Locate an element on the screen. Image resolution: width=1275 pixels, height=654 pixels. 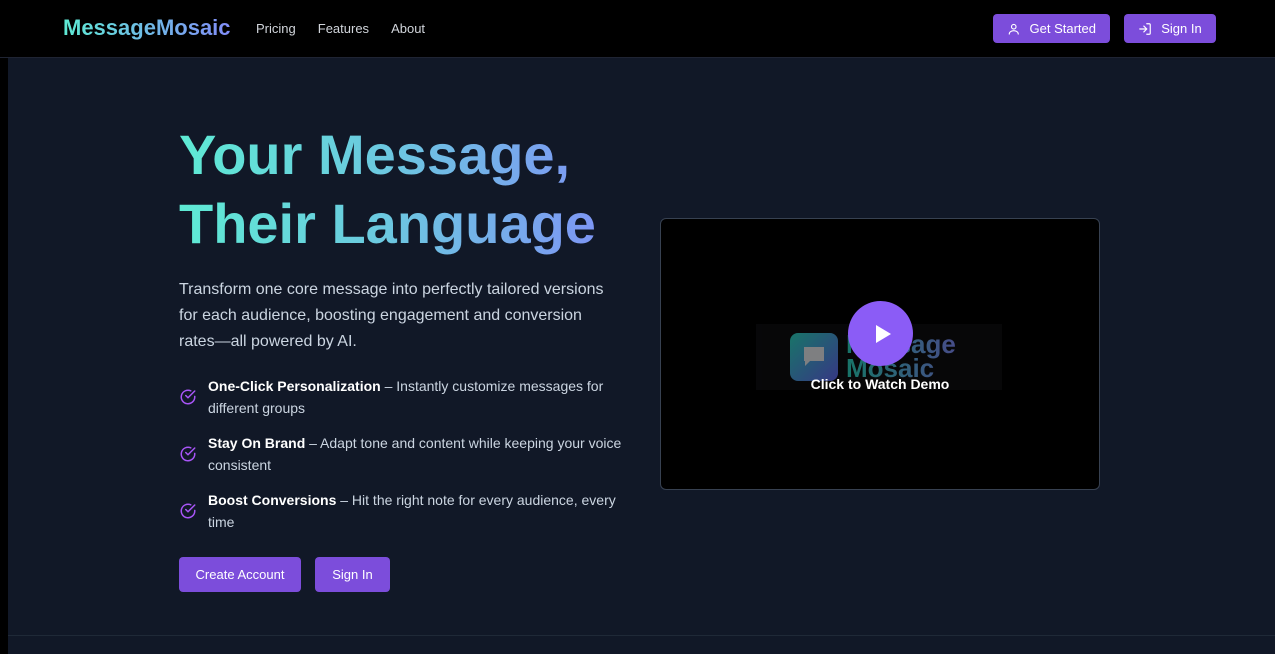
play-icon is located at coordinates (883, 333).